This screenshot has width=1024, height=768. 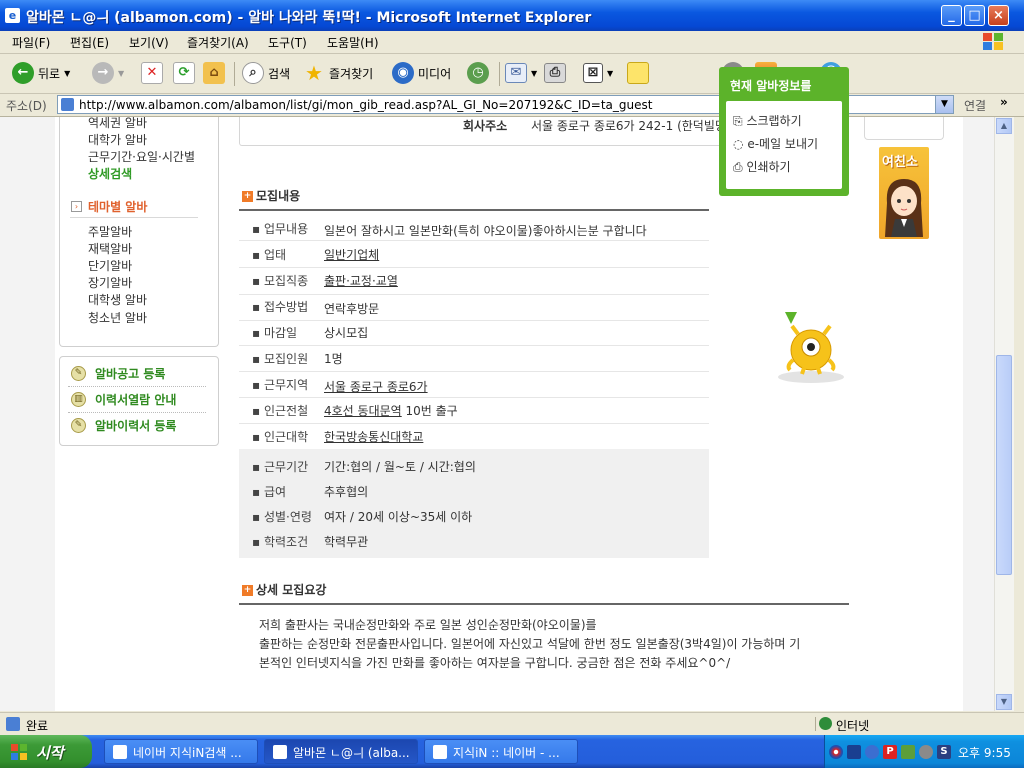 I want to click on vertical-scrollbar: ▲ ▼, so click(x=1004, y=414).